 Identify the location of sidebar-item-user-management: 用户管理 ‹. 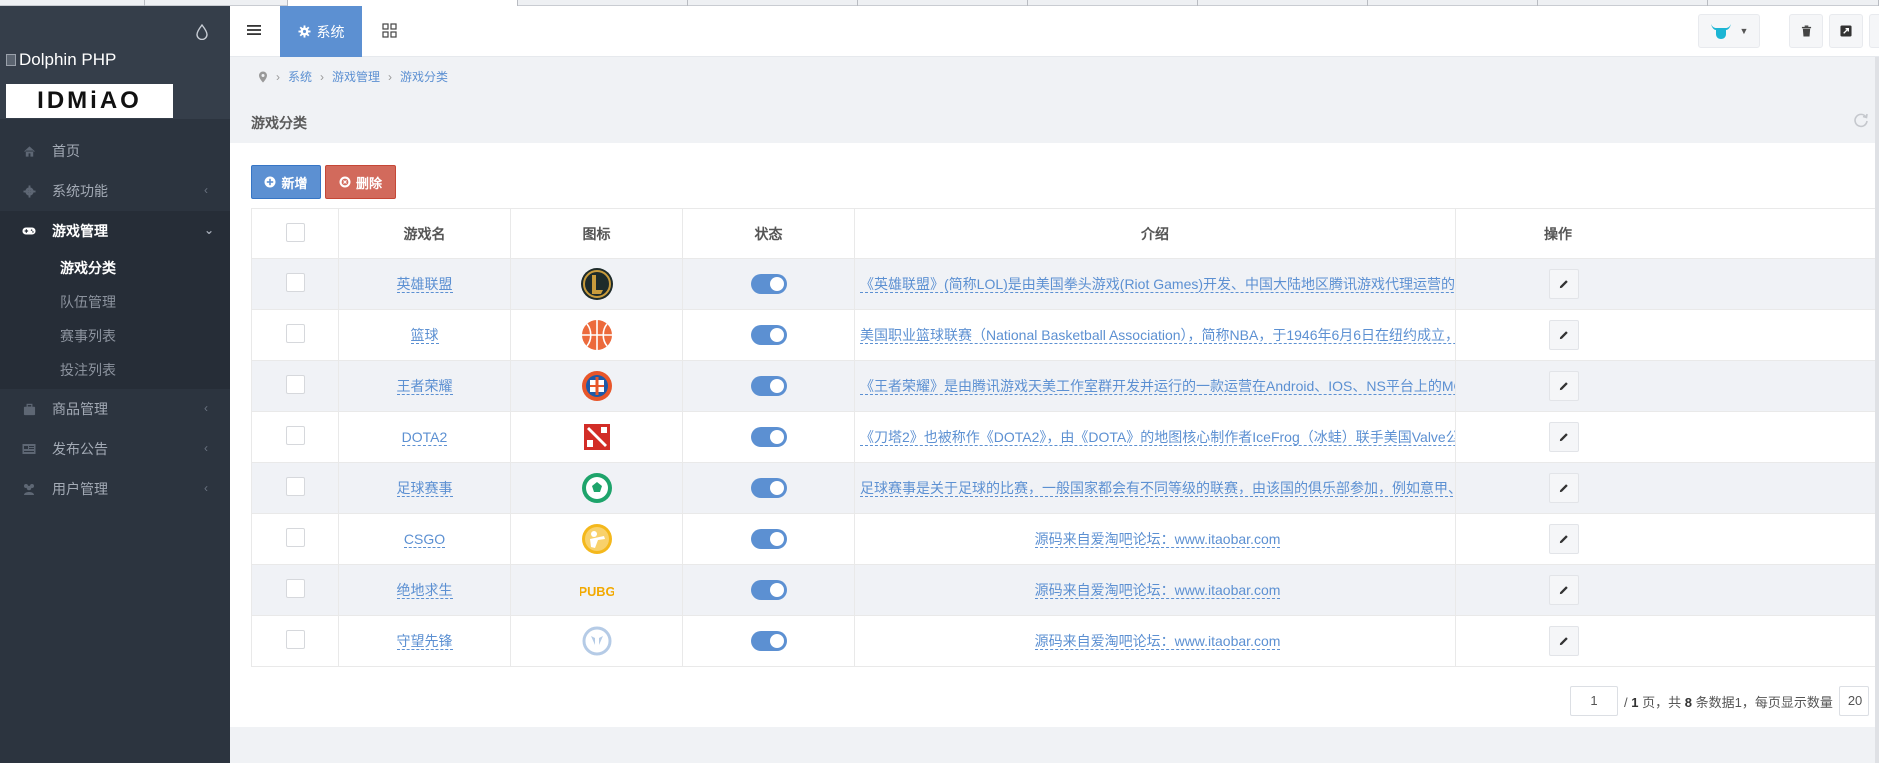
(115, 489).